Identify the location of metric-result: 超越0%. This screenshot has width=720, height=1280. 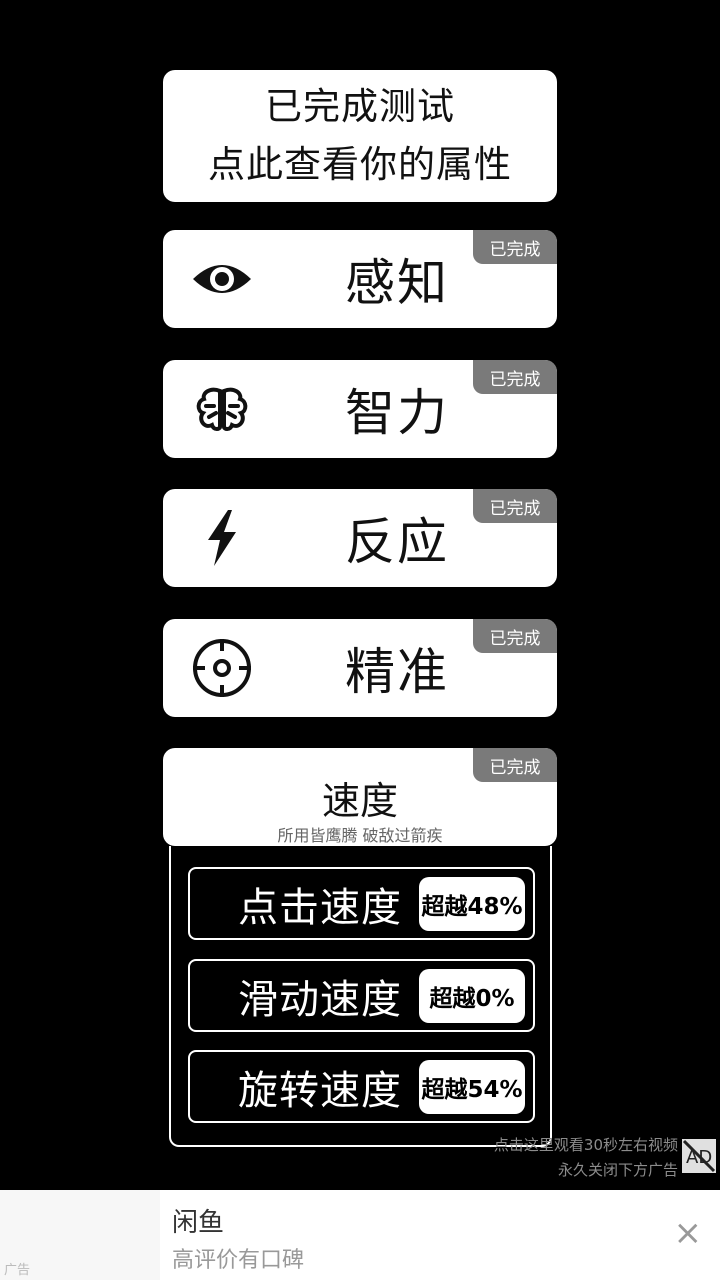
(472, 995).